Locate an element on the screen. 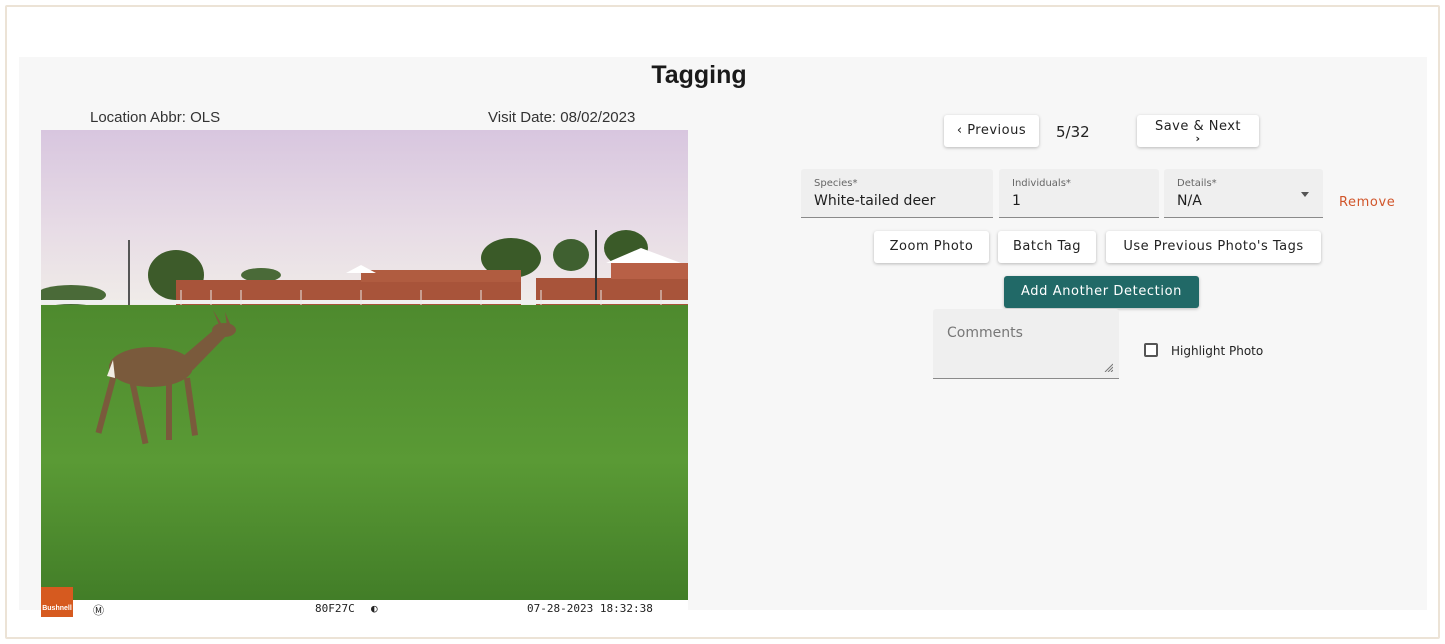  individuals-value: 1 is located at coordinates (1016, 201).